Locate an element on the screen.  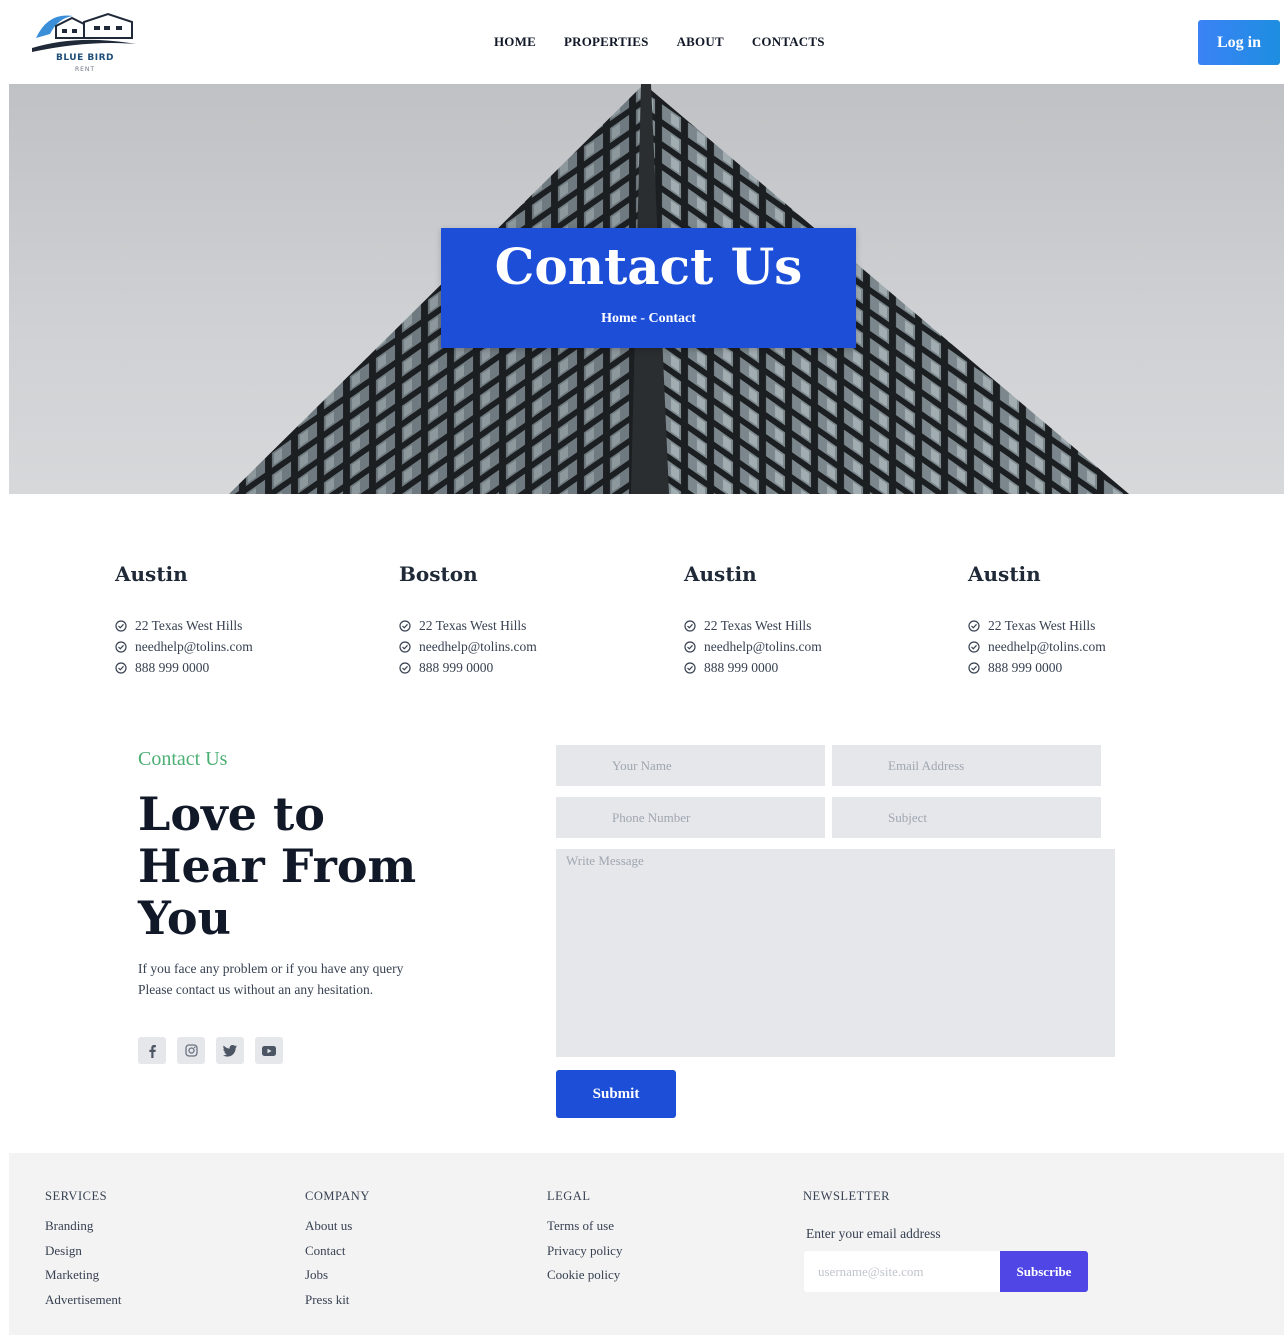
logo-tagline: RENT is located at coordinates (85, 69).